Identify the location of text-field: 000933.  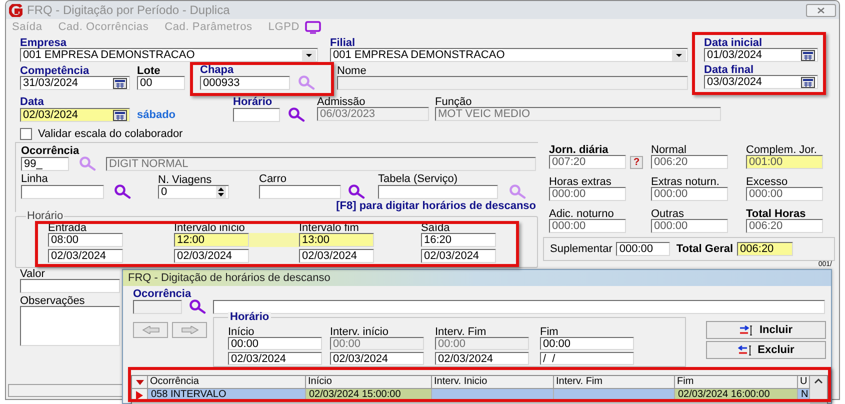
(245, 83).